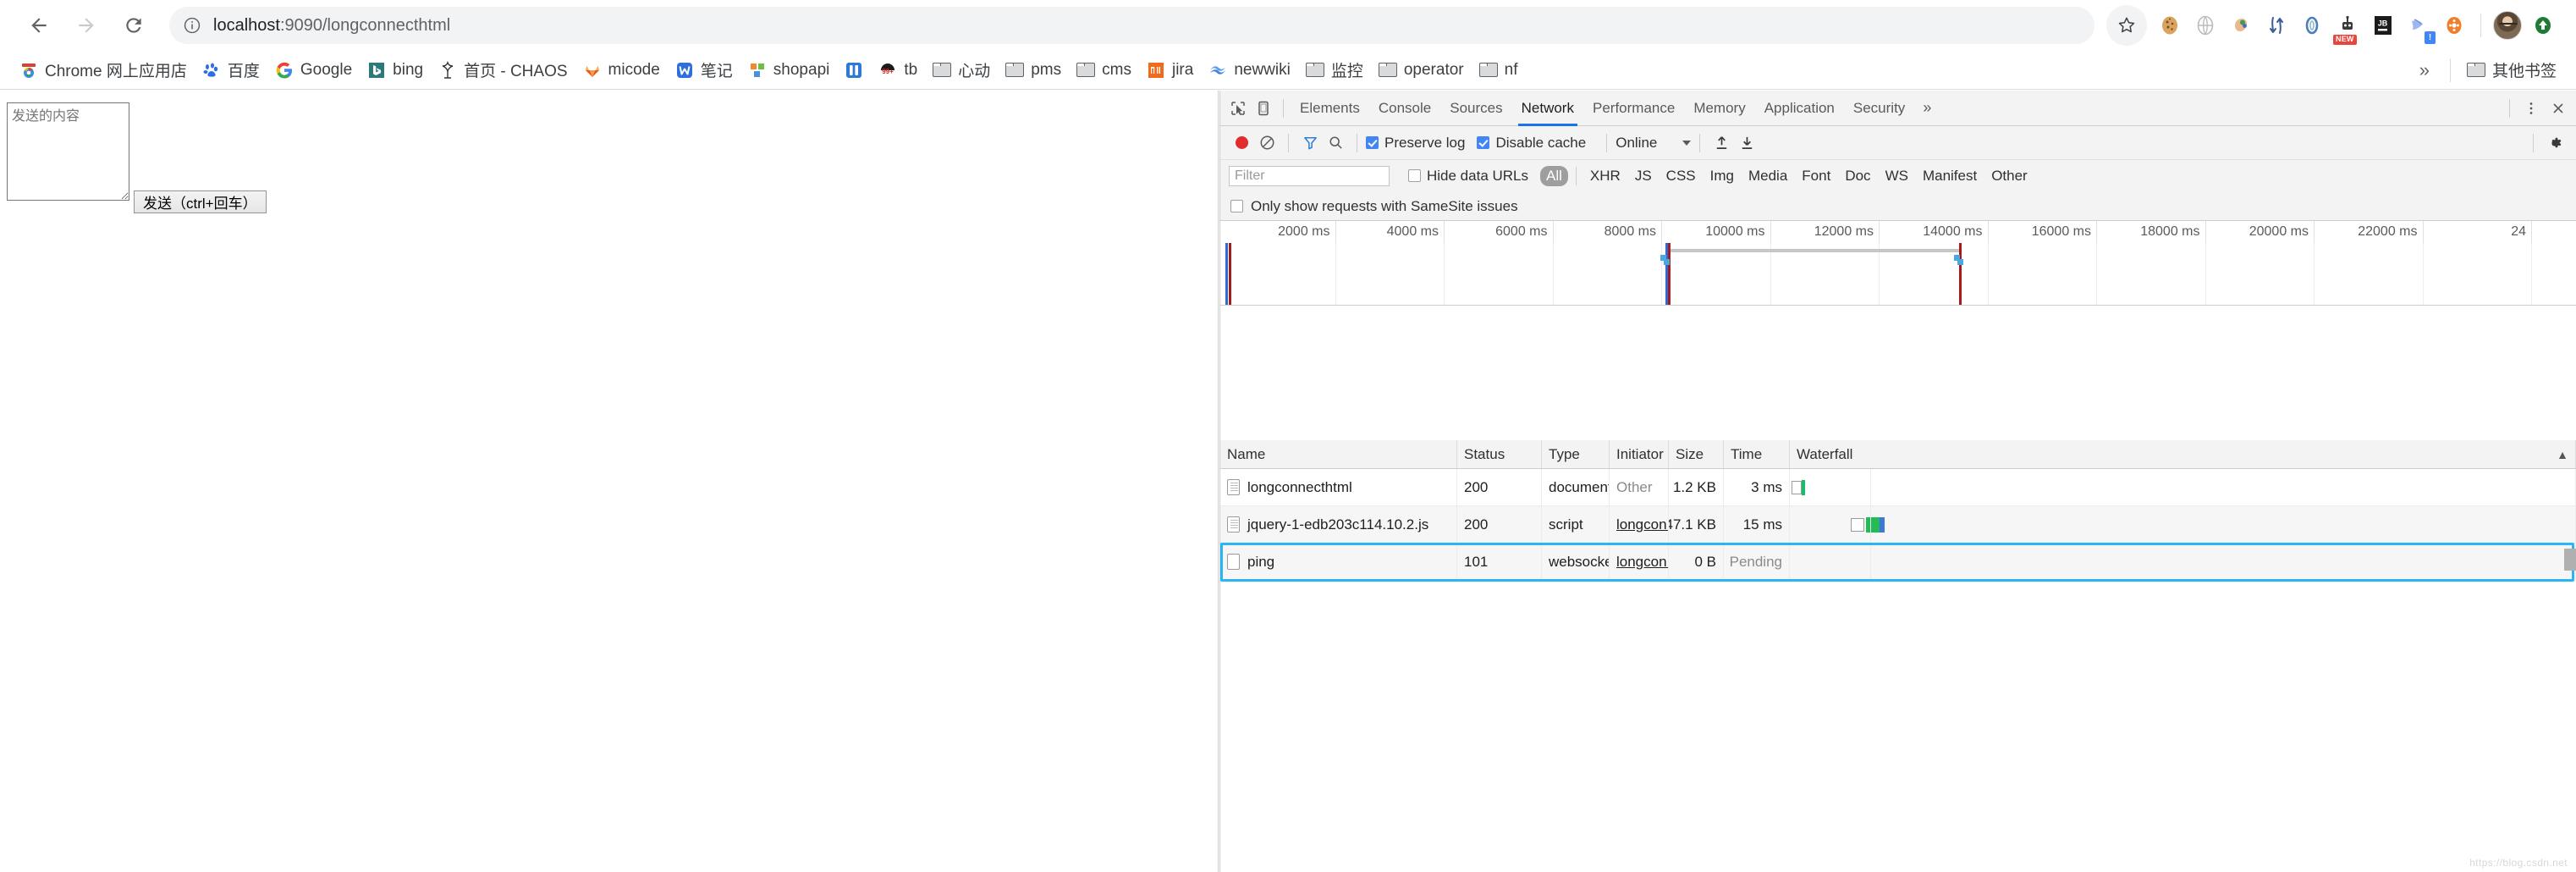 The image size is (2576, 872). What do you see at coordinates (1338, 487) in the screenshot?
I see `cell-name: longconnecthtml` at bounding box center [1338, 487].